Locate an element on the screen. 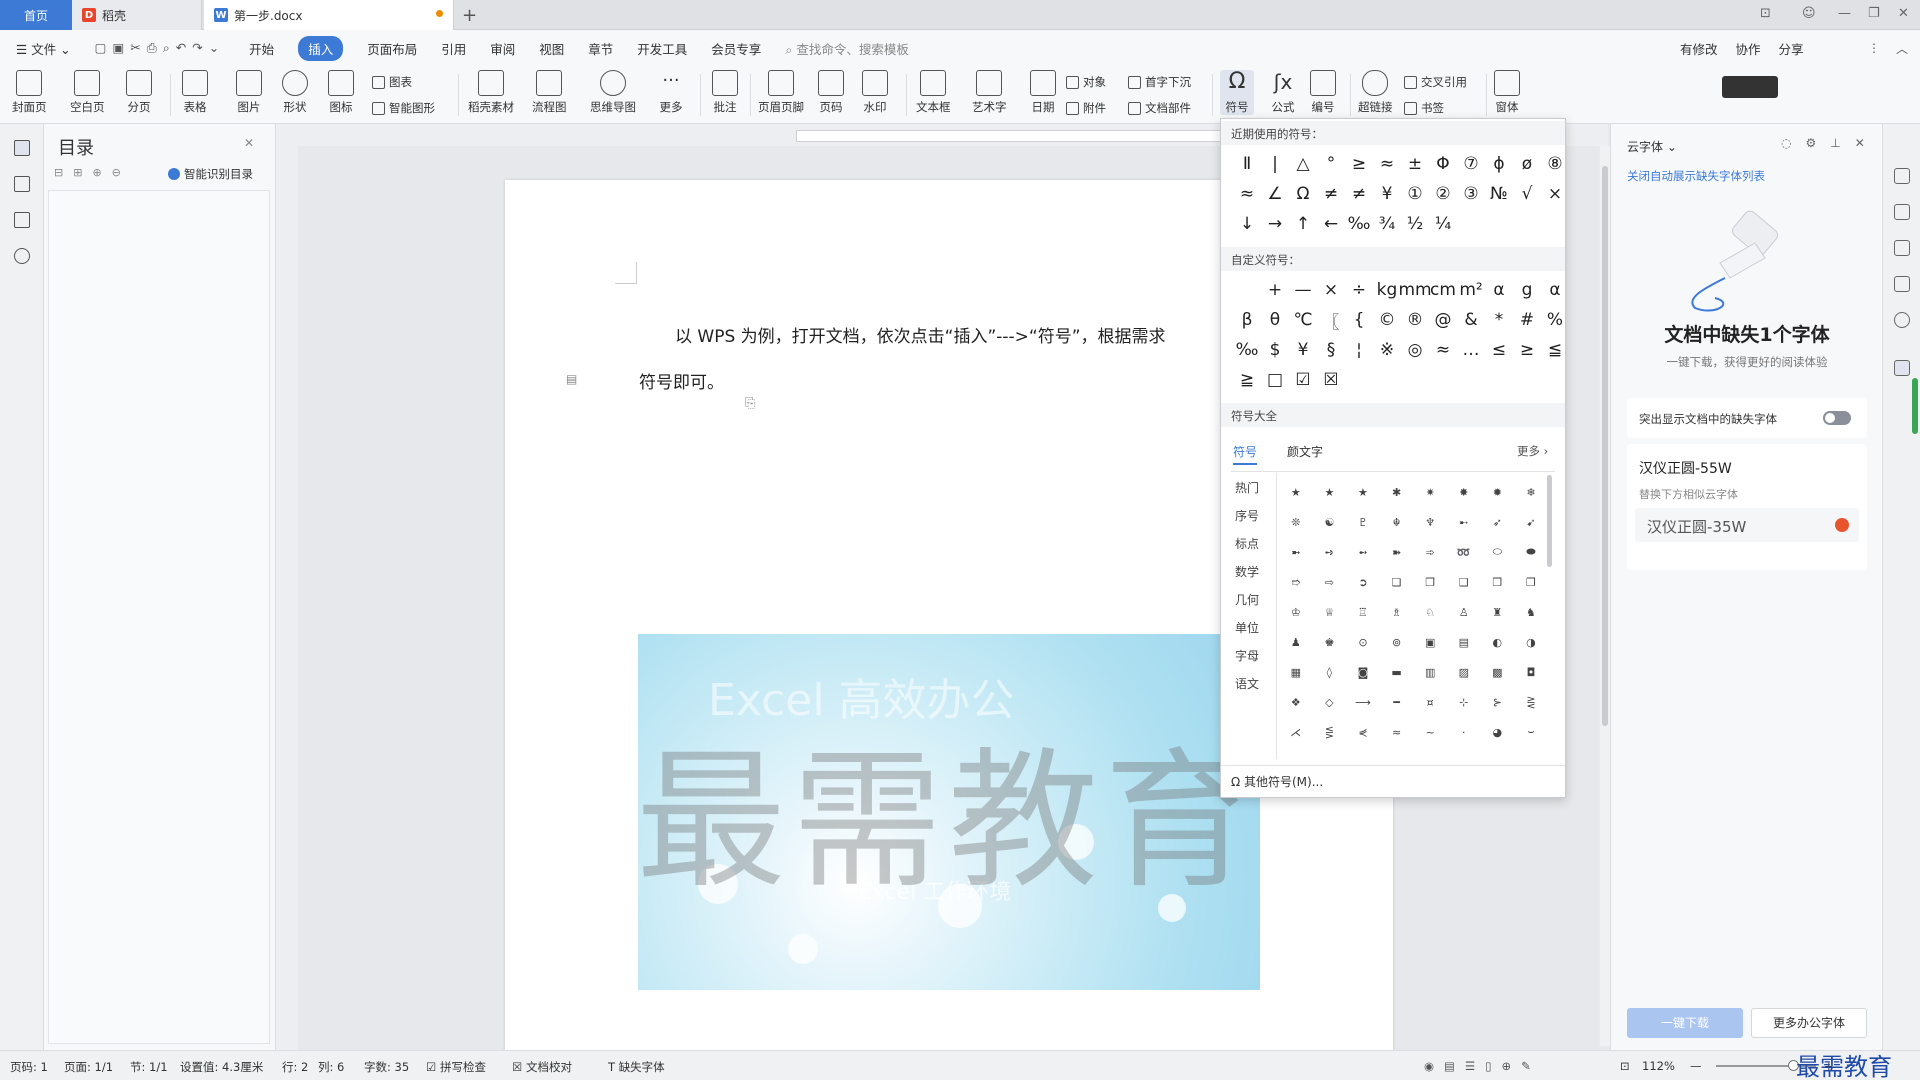 The height and width of the screenshot is (1080, 1920). symbol-cell: ◙ is located at coordinates (1363, 672).